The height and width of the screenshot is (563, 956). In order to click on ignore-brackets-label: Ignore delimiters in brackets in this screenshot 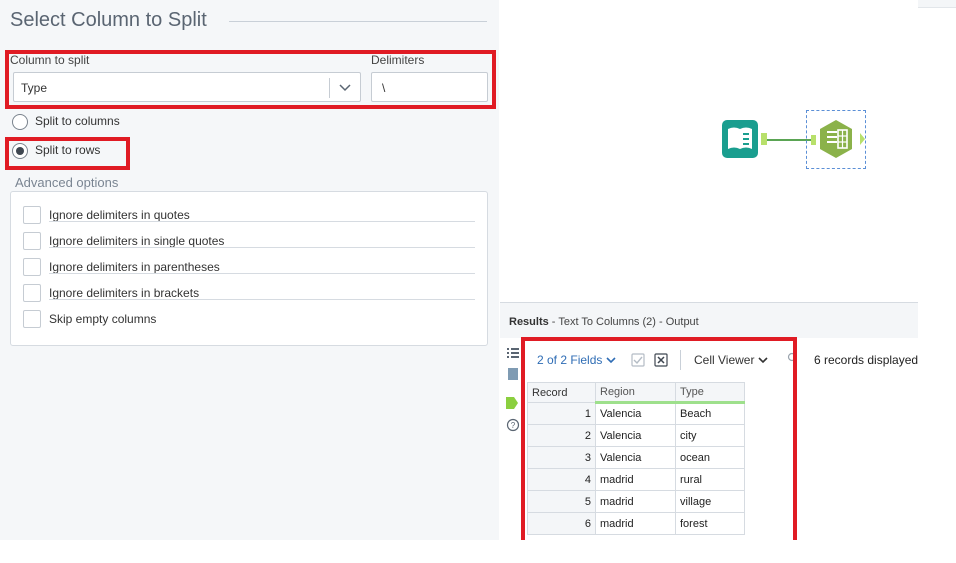, I will do `click(124, 293)`.